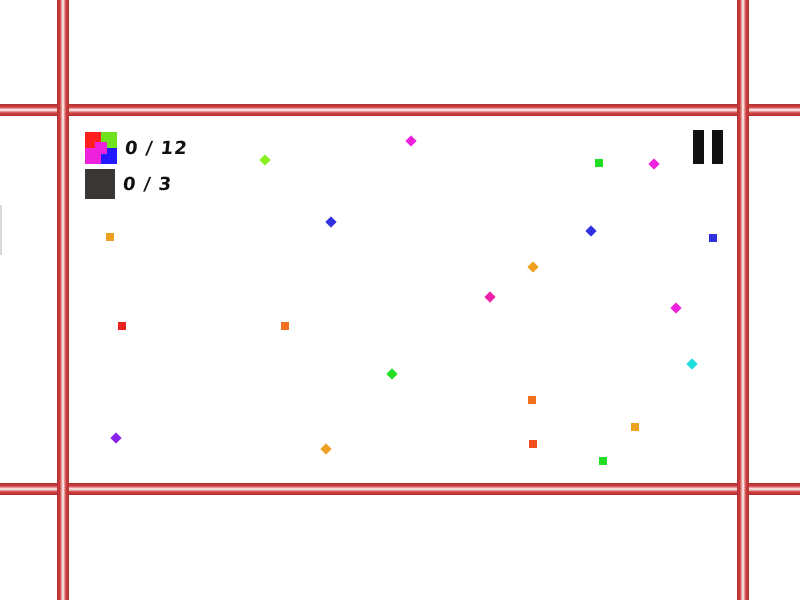  What do you see at coordinates (710, 147) in the screenshot?
I see `pause-button` at bounding box center [710, 147].